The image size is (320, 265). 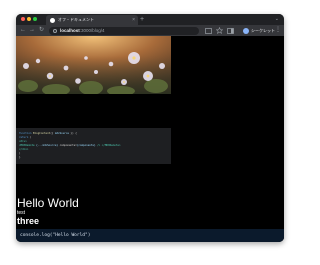 What do you see at coordinates (76, 19) in the screenshot?
I see `tab-title: オフ・ドキュメント` at bounding box center [76, 19].